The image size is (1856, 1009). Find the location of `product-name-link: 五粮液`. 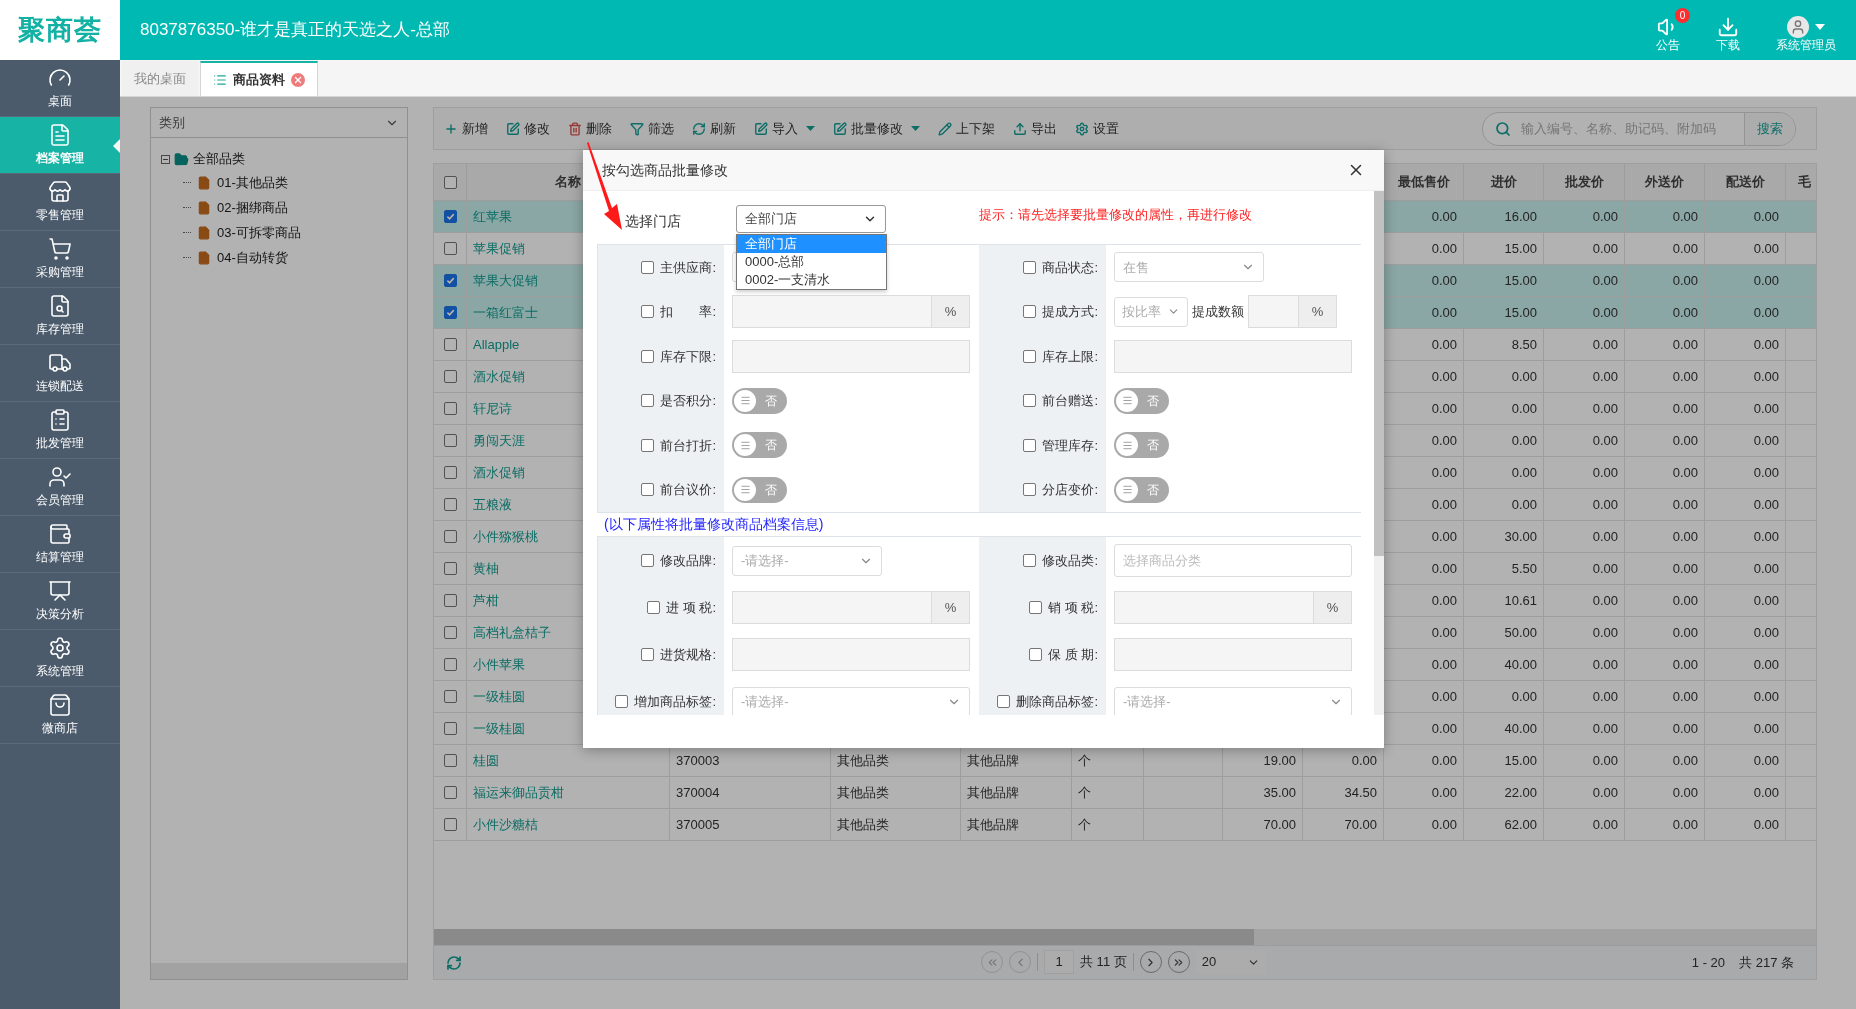

product-name-link: 五粮液 is located at coordinates (492, 504).